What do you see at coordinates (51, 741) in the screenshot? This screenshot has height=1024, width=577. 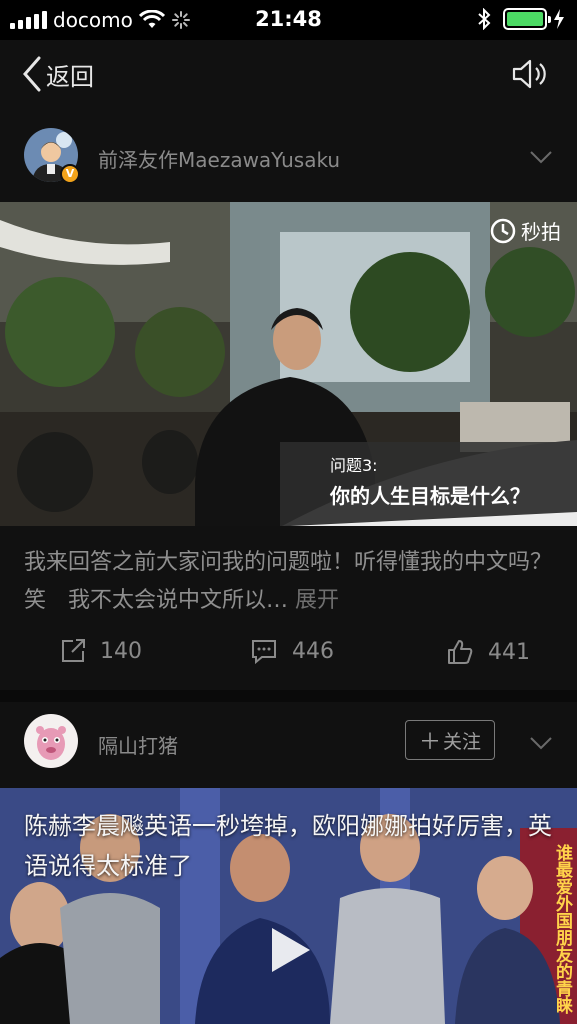 I see `avatar` at bounding box center [51, 741].